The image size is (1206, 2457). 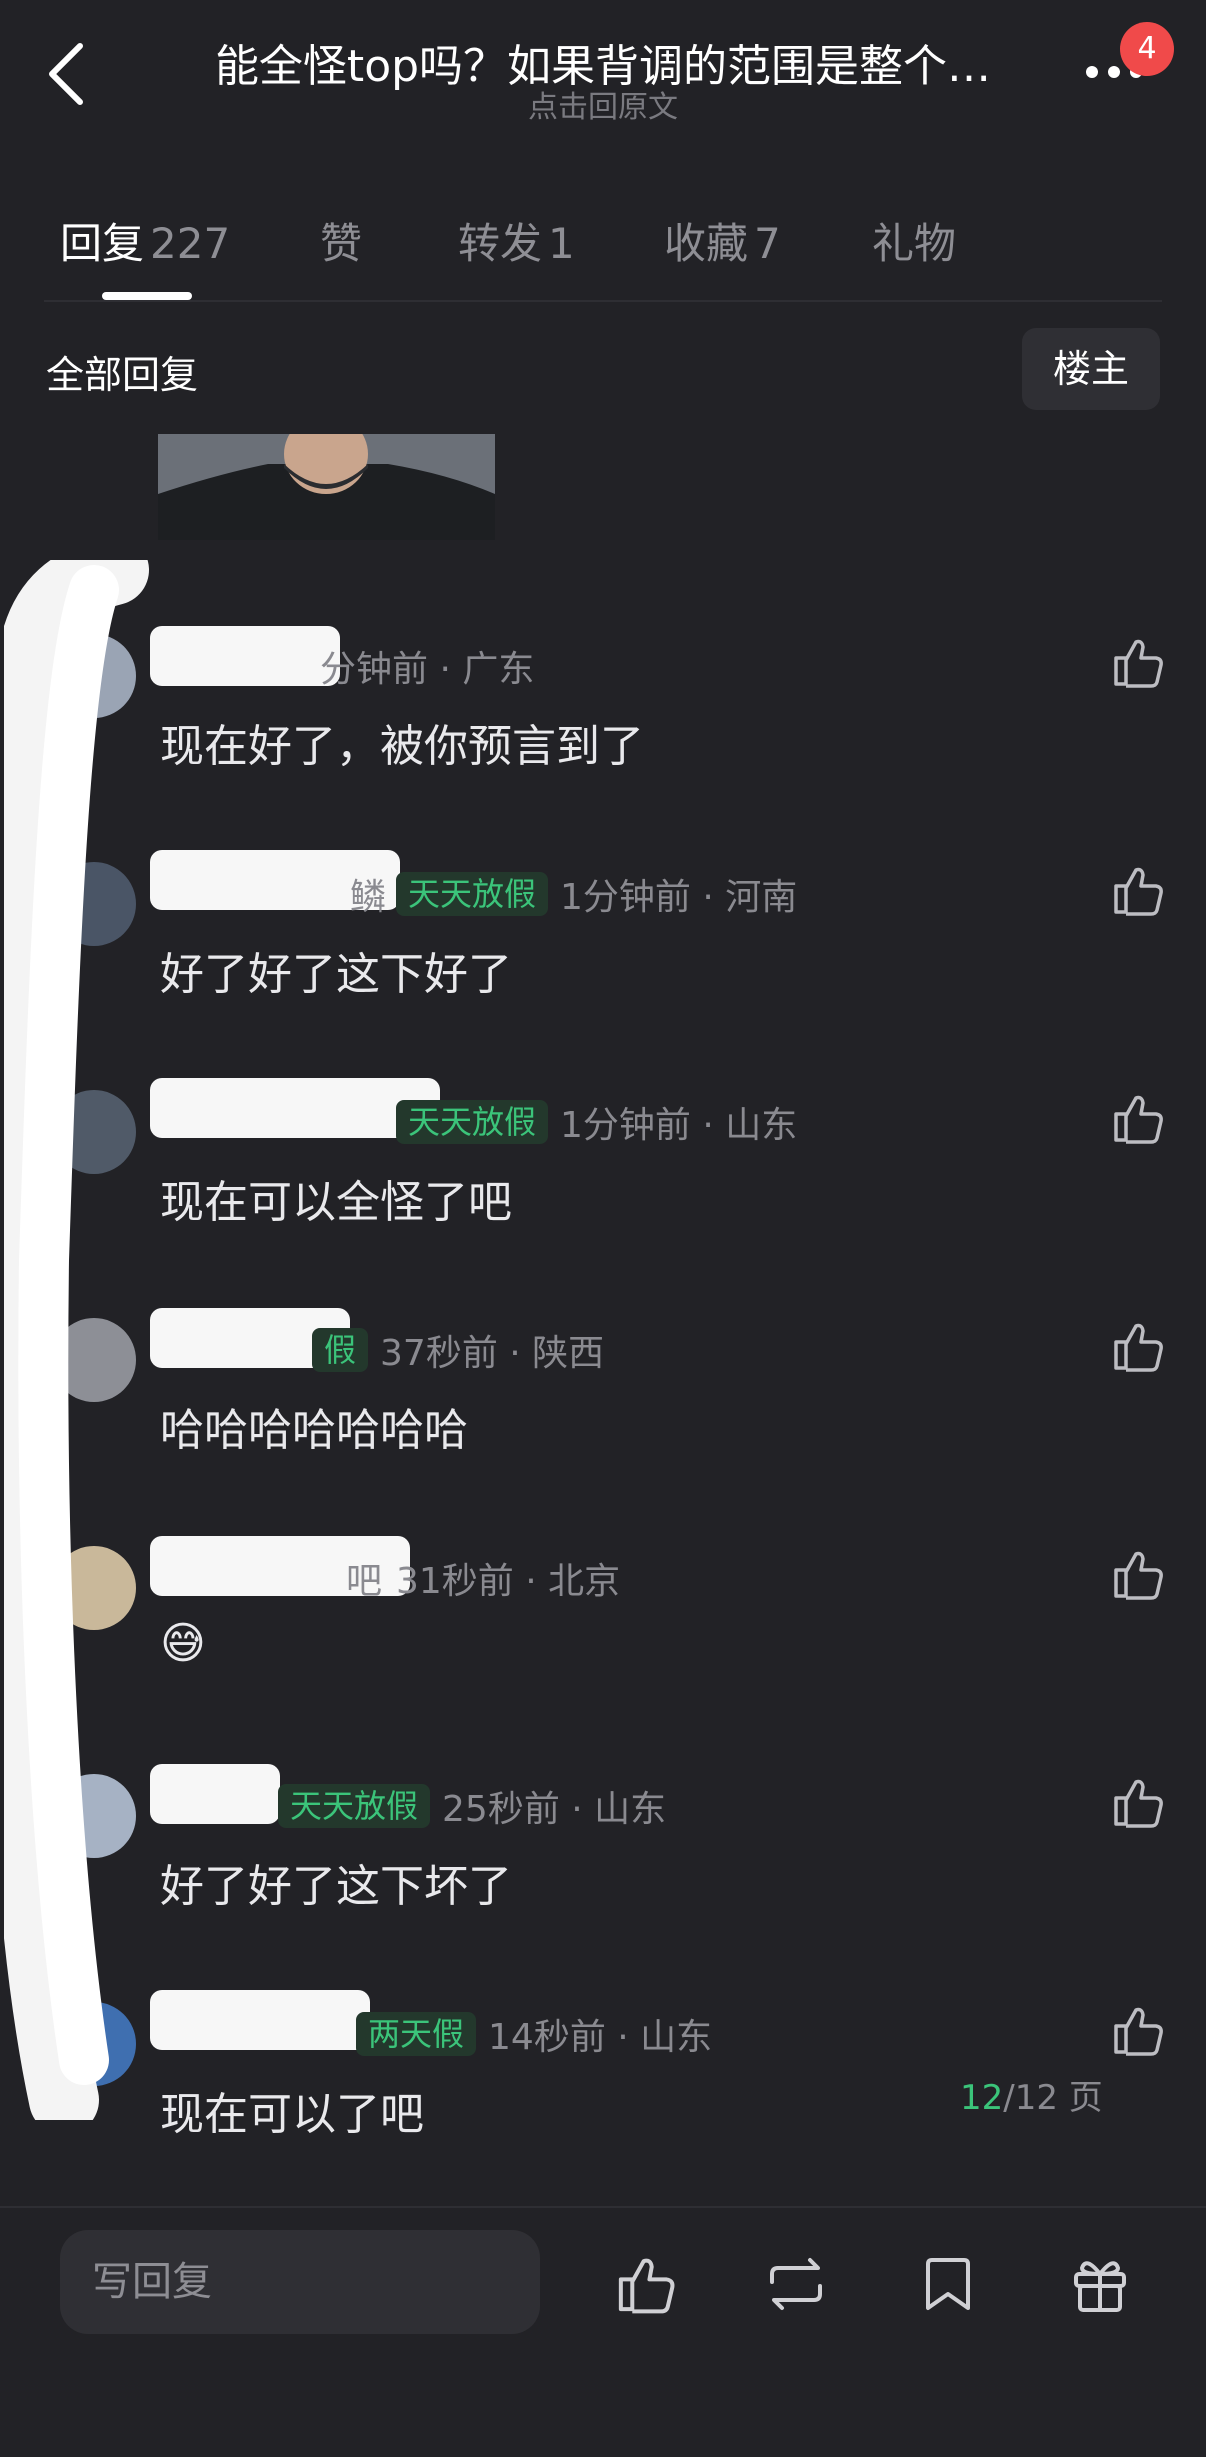 I want to click on chevron-left-icon, so click(x=66, y=74).